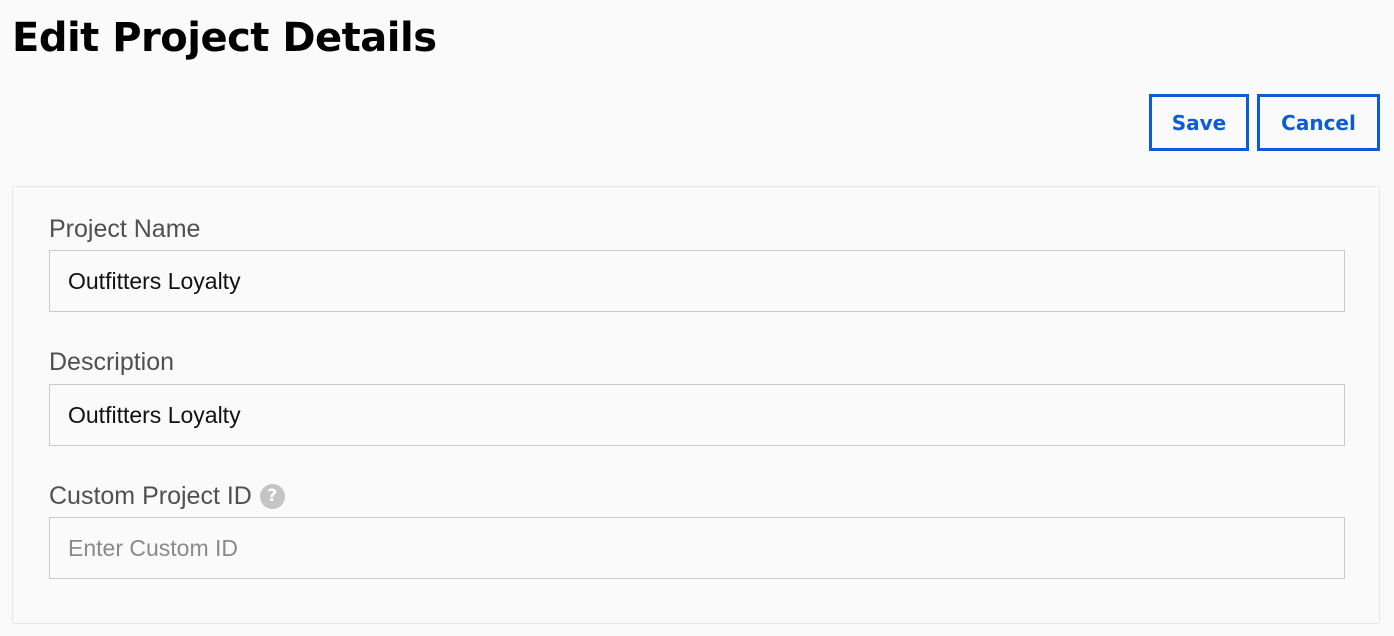 This screenshot has width=1394, height=636. I want to click on custom-id-label: Custom Project ID ?, so click(167, 496).